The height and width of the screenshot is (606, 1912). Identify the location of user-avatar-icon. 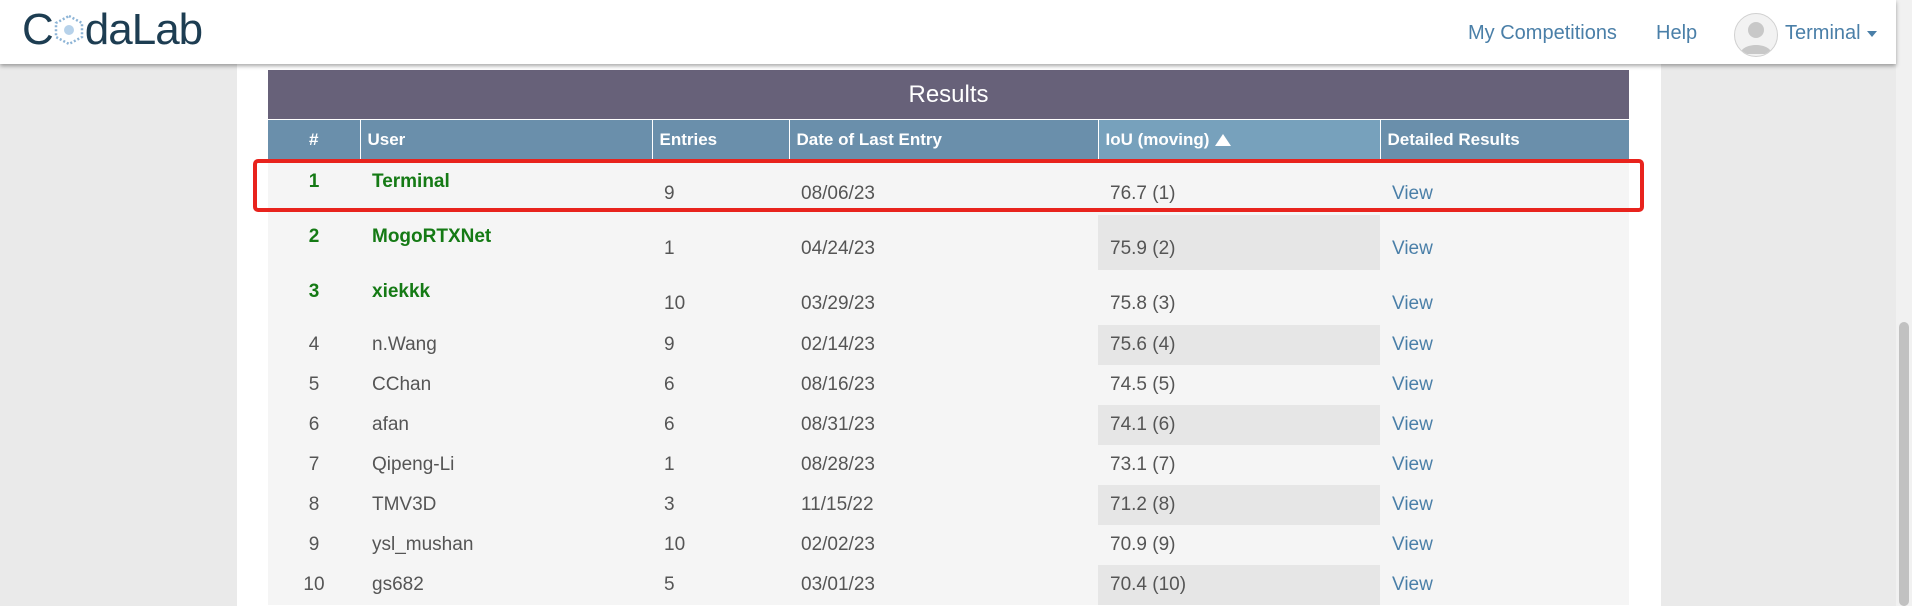
(1756, 38).